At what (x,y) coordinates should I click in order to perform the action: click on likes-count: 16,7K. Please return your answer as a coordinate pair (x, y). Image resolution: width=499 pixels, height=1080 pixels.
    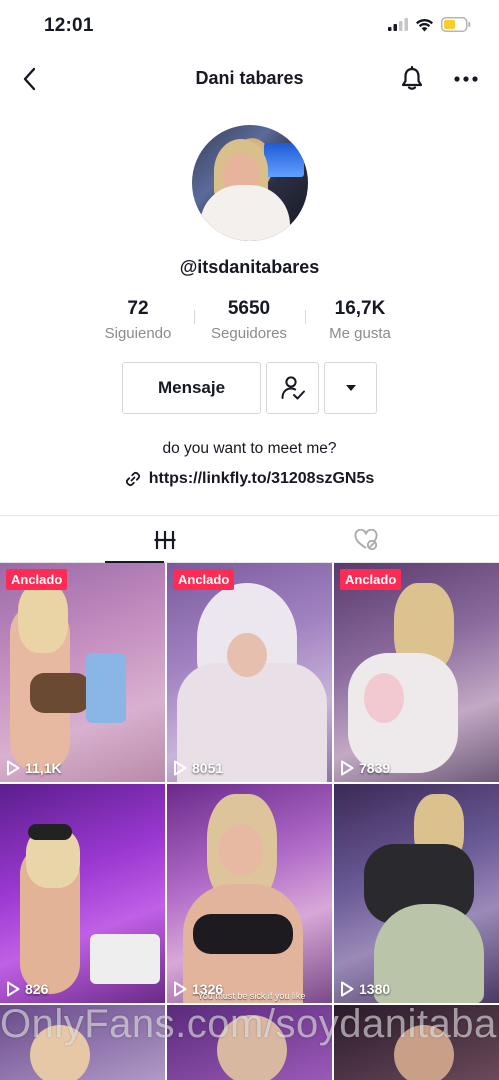
    Looking at the image, I should click on (360, 308).